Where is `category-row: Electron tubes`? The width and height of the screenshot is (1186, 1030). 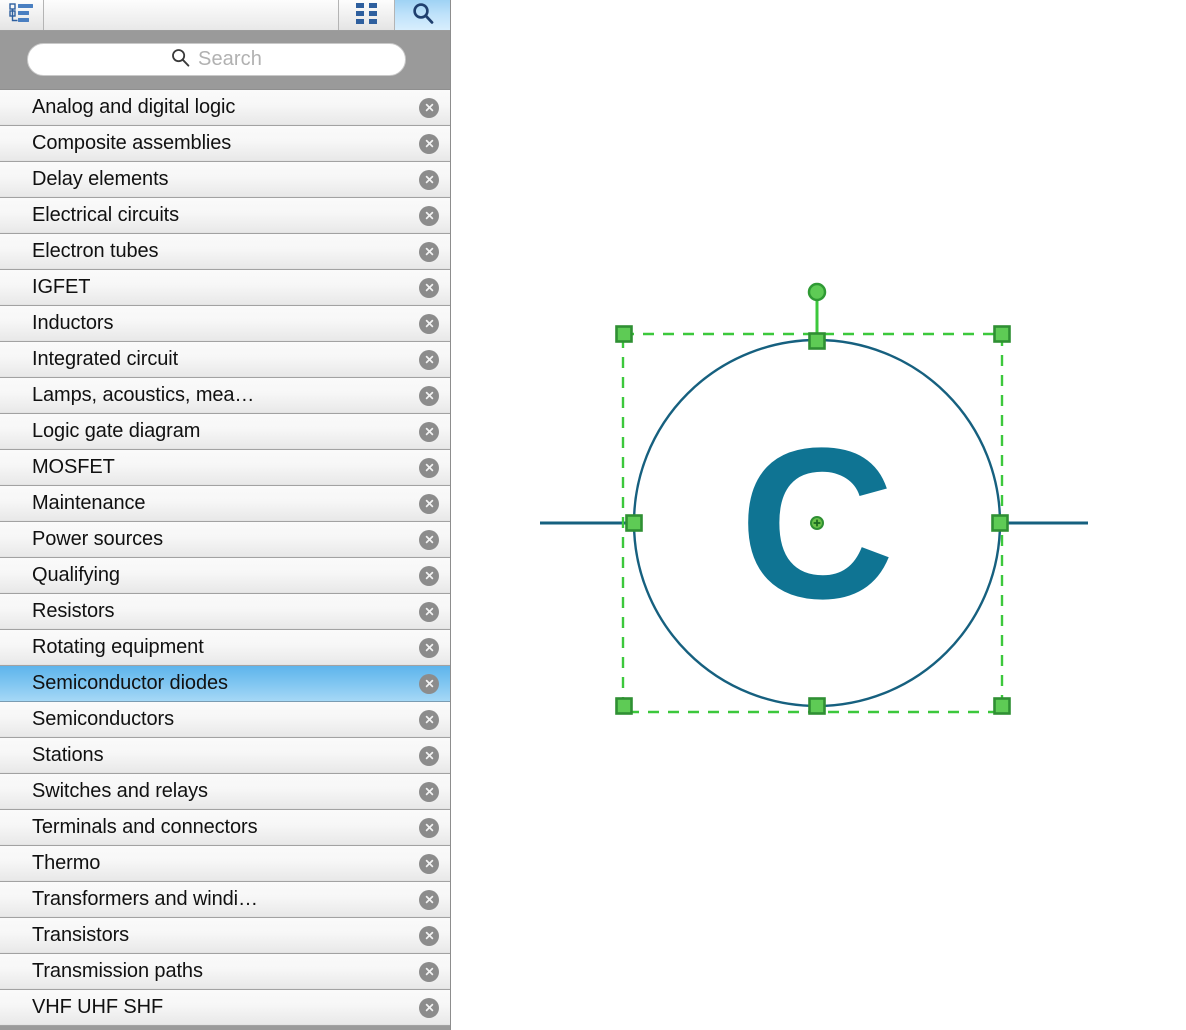
category-row: Electron tubes is located at coordinates (225, 252).